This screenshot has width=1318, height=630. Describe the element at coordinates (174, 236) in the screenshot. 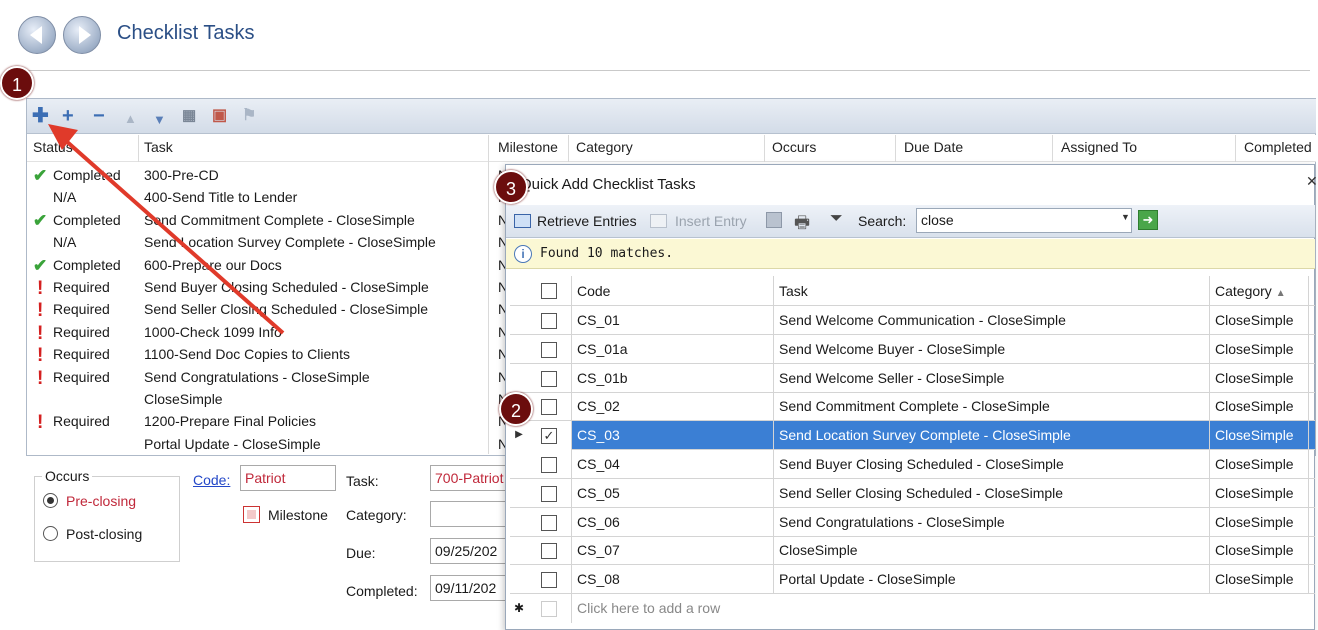

I see `callout-arrow-line` at that location.